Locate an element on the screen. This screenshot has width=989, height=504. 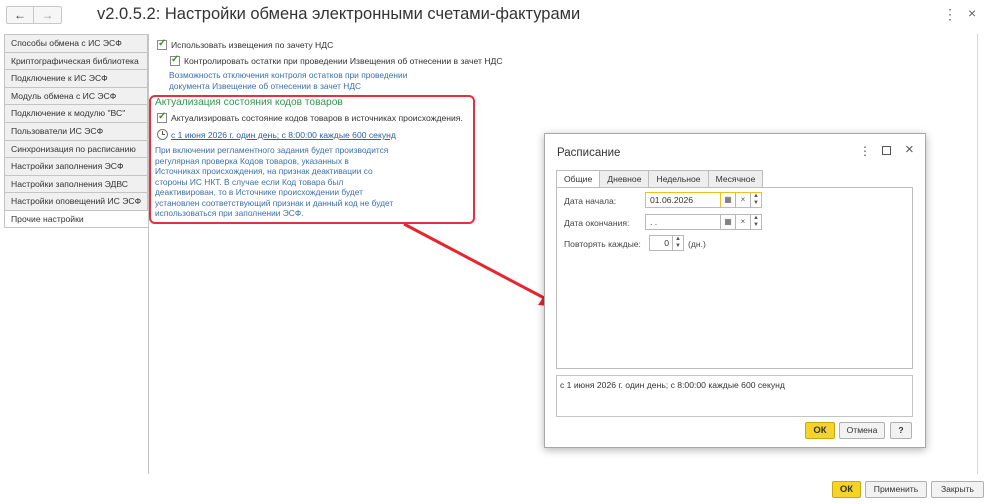
repeat-label: Повторять каждые: is located at coordinates (602, 244).